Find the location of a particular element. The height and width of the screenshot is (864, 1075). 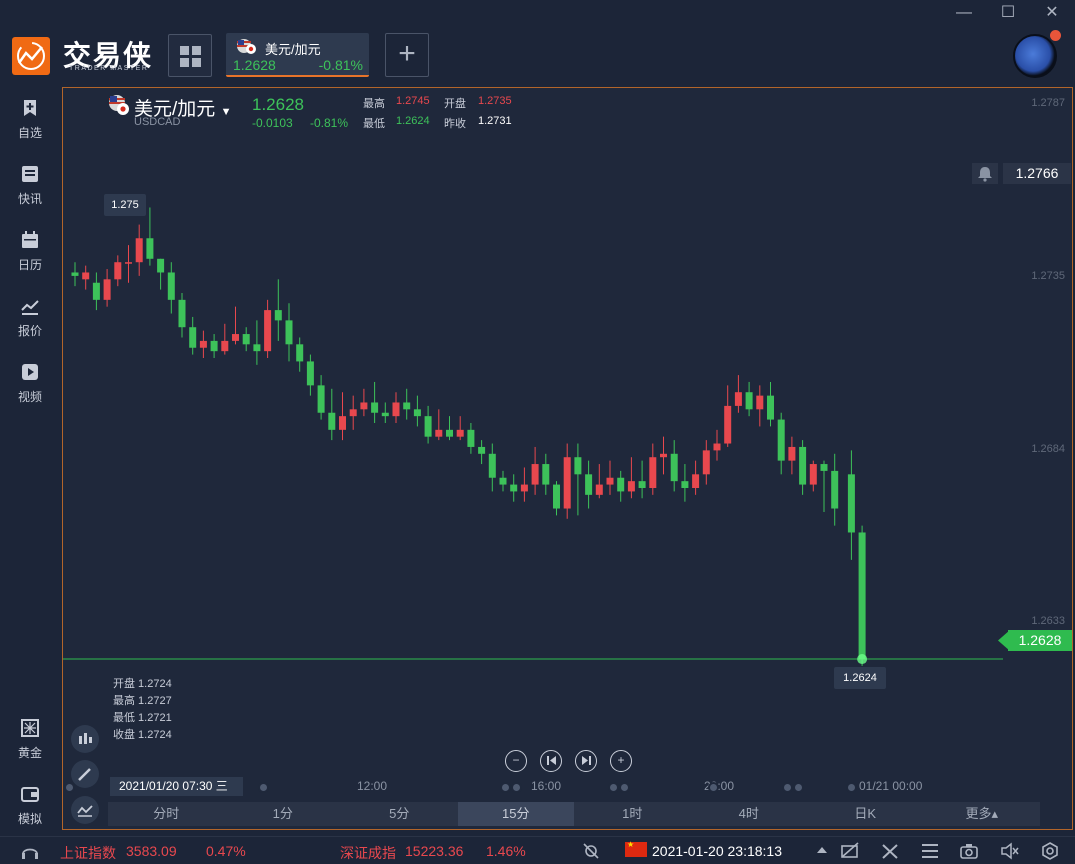

sidebar-item-6: 模拟 is located at coordinates (30, 805).